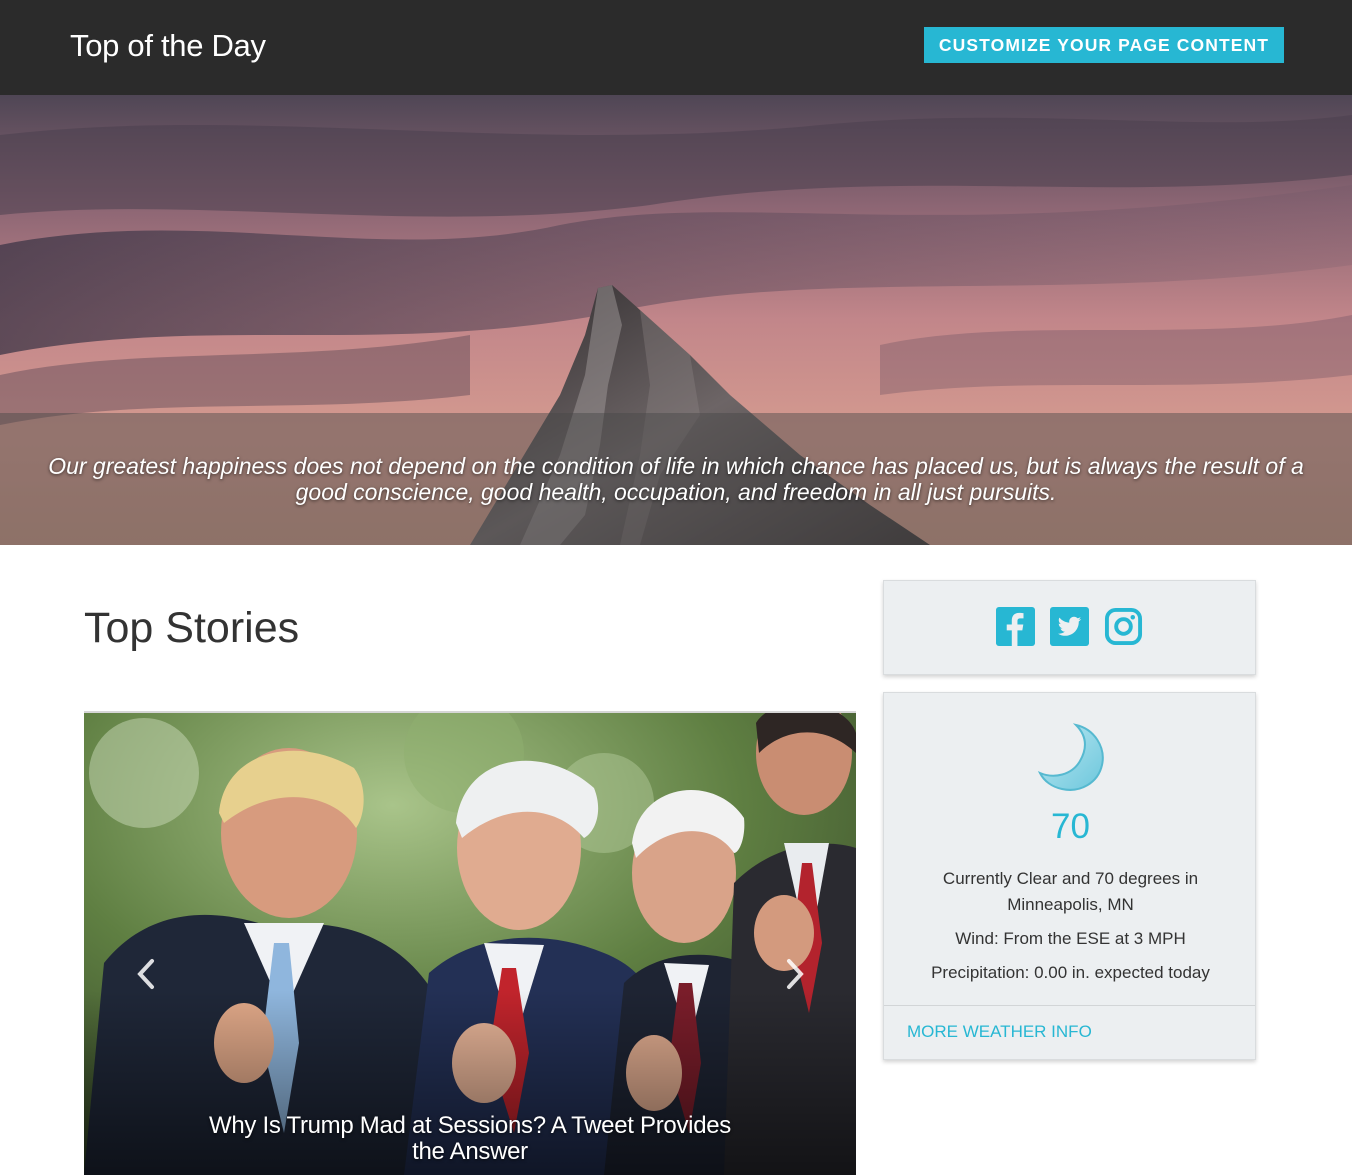 This screenshot has width=1352, height=1175. Describe the element at coordinates (1069, 1005) in the screenshot. I see `weather-divider` at that location.